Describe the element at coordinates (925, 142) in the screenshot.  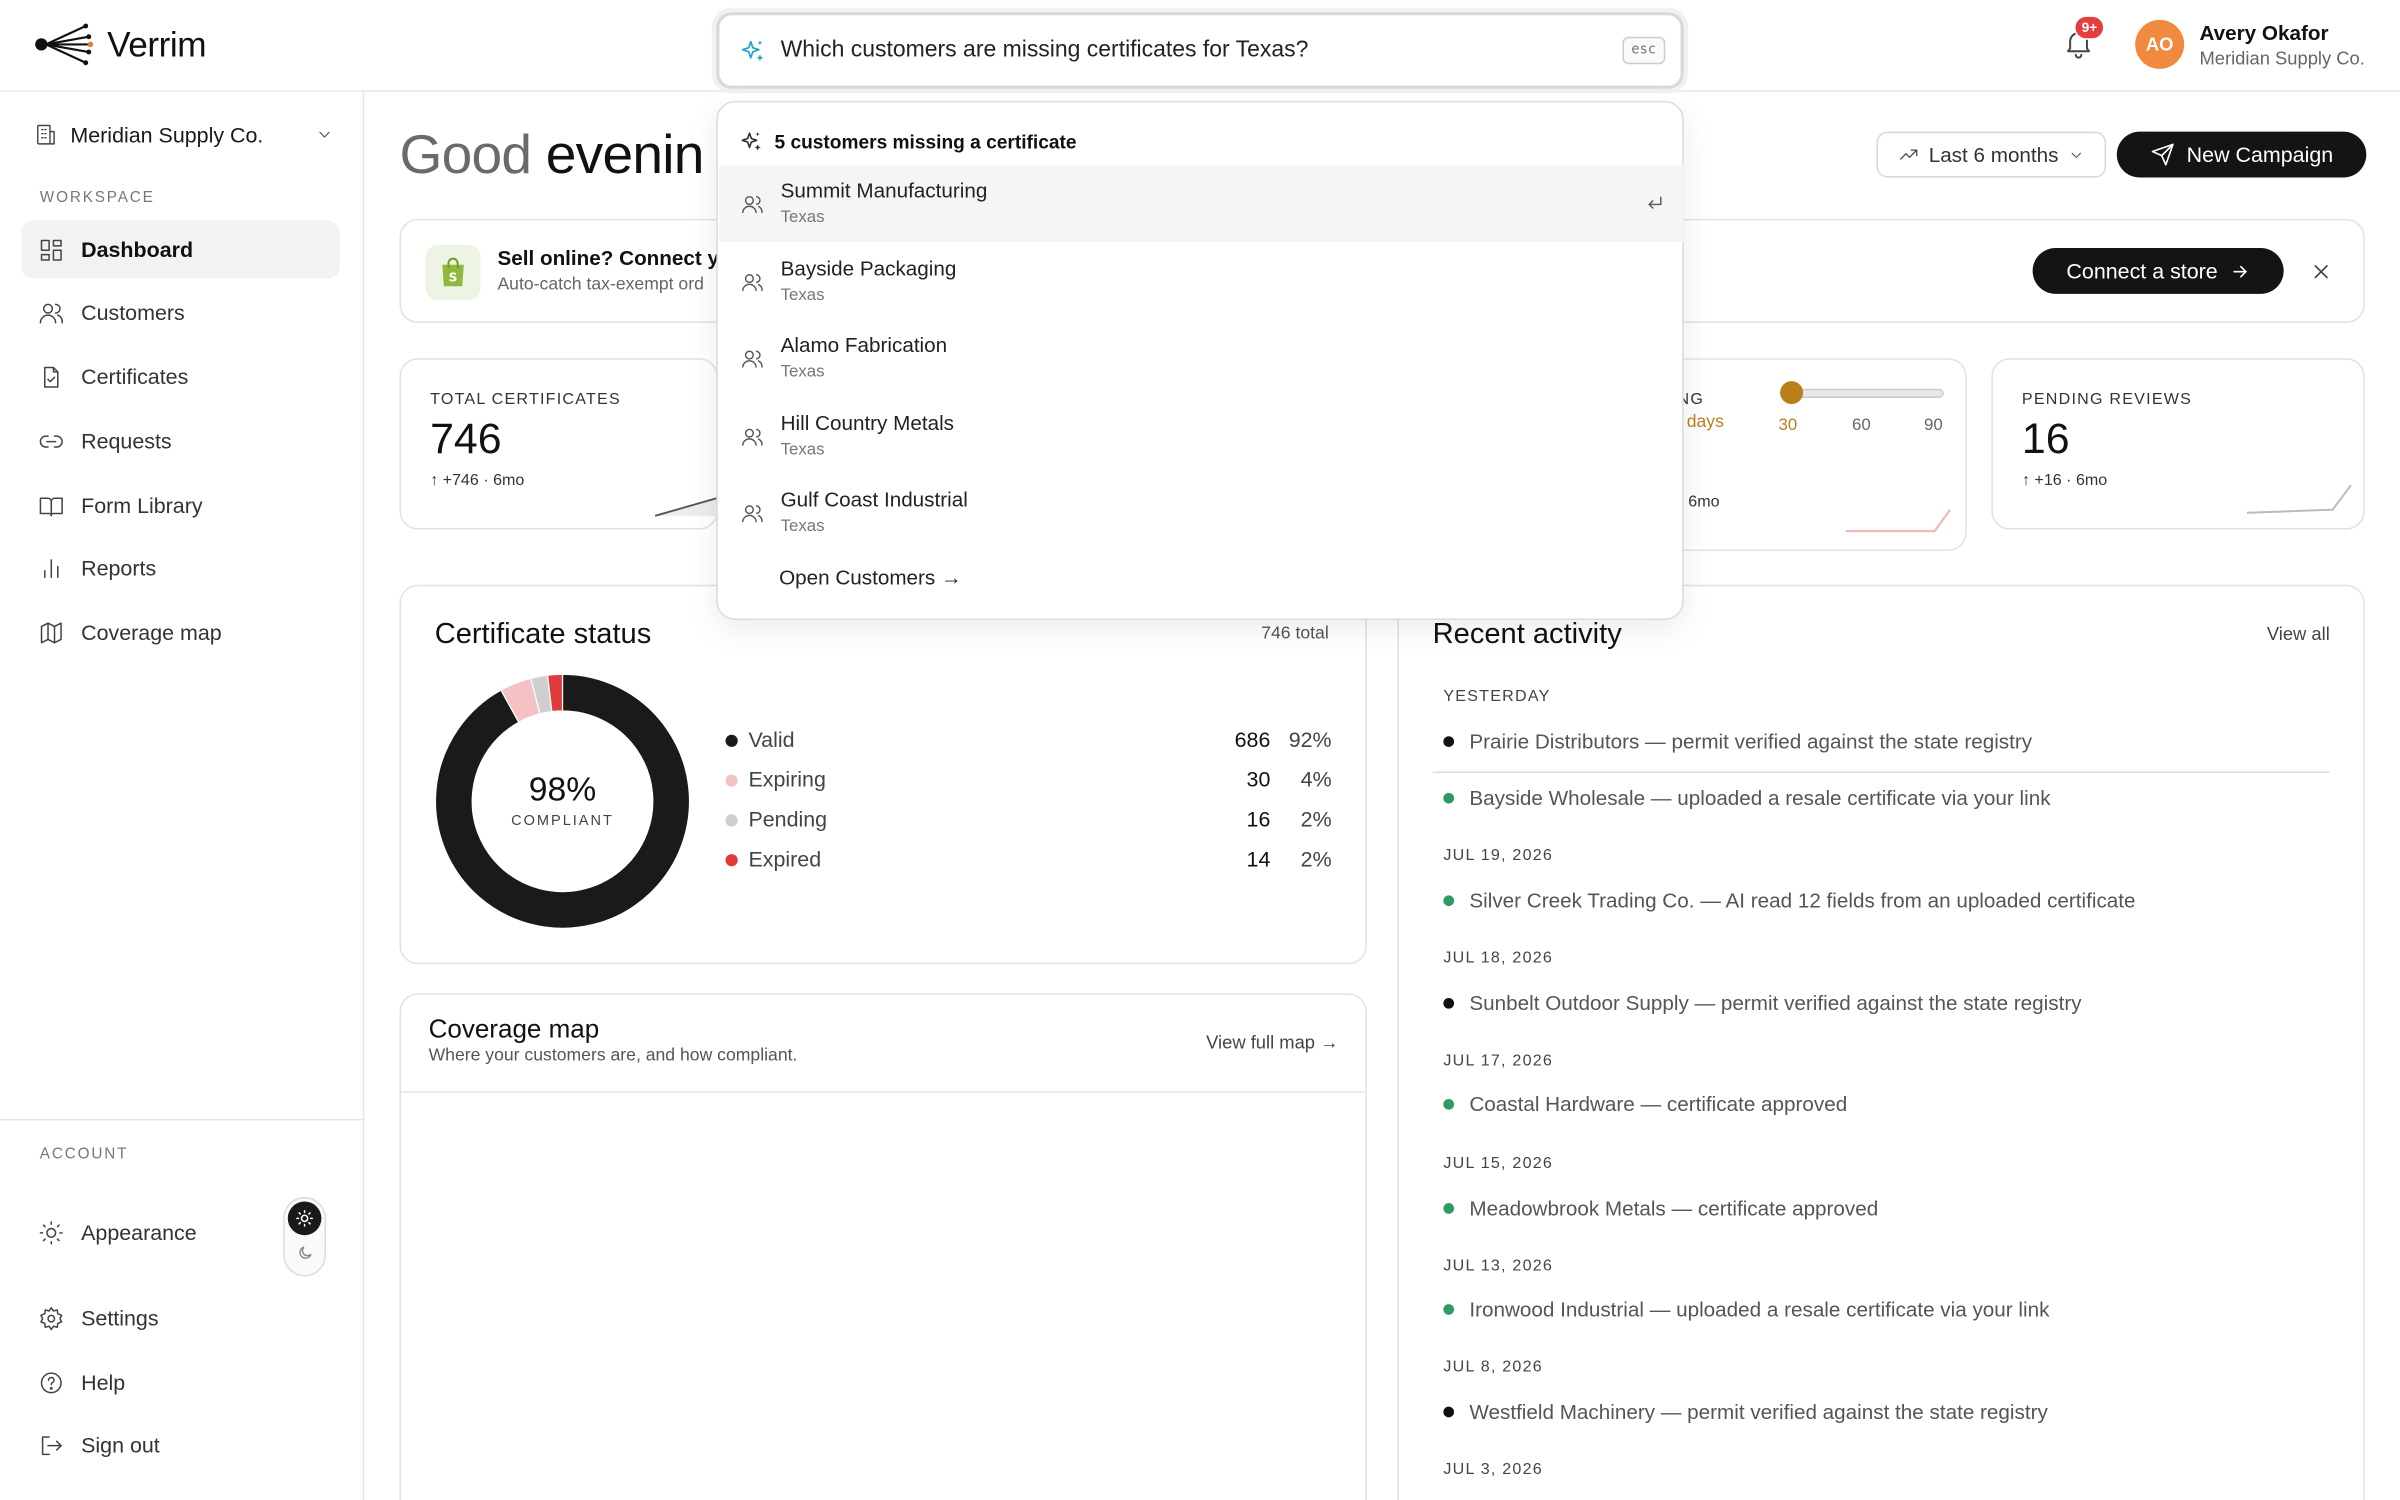
I see `results-header: 5 customers missing a certificate` at that location.